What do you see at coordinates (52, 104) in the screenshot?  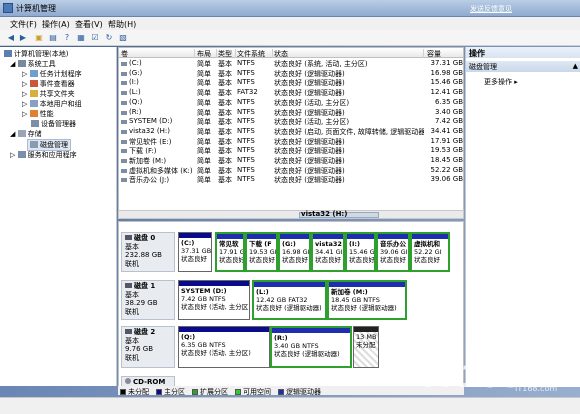 I see `tree-local-users: ▷ 本地用户和组` at bounding box center [52, 104].